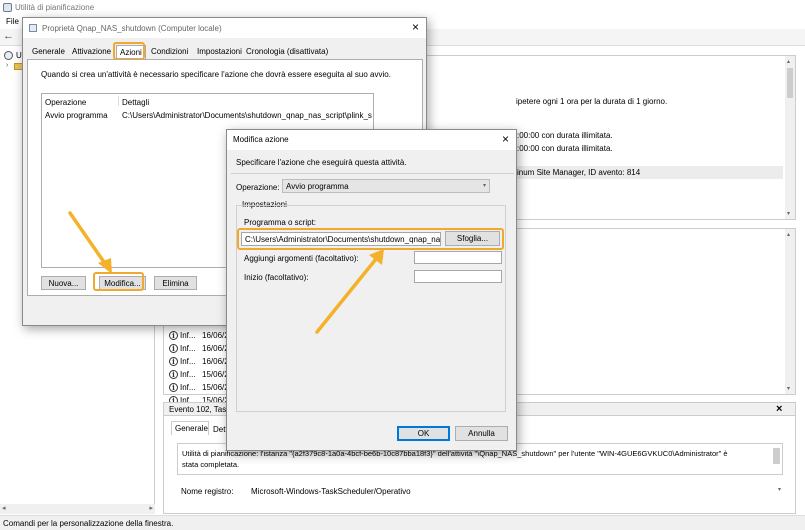 The width and height of the screenshot is (805, 530). I want to click on arrow-to-program-field, so click(349, 291).